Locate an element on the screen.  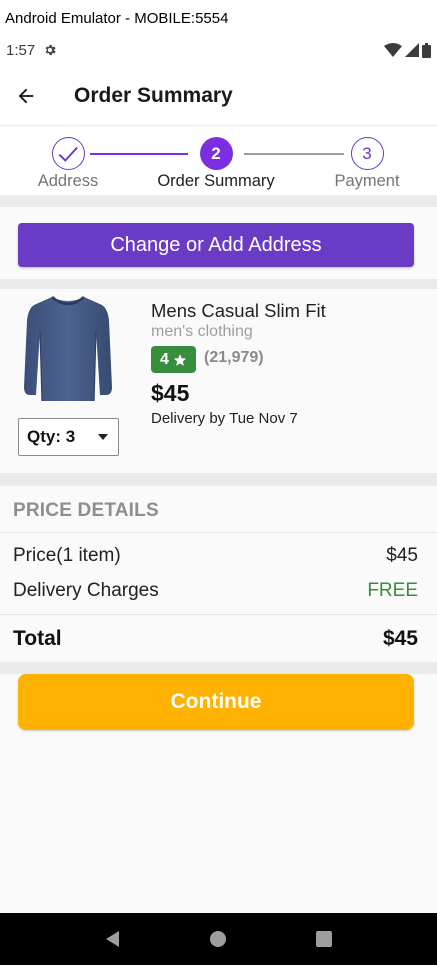
price-details-header: PRICE DETAILS is located at coordinates (86, 510).